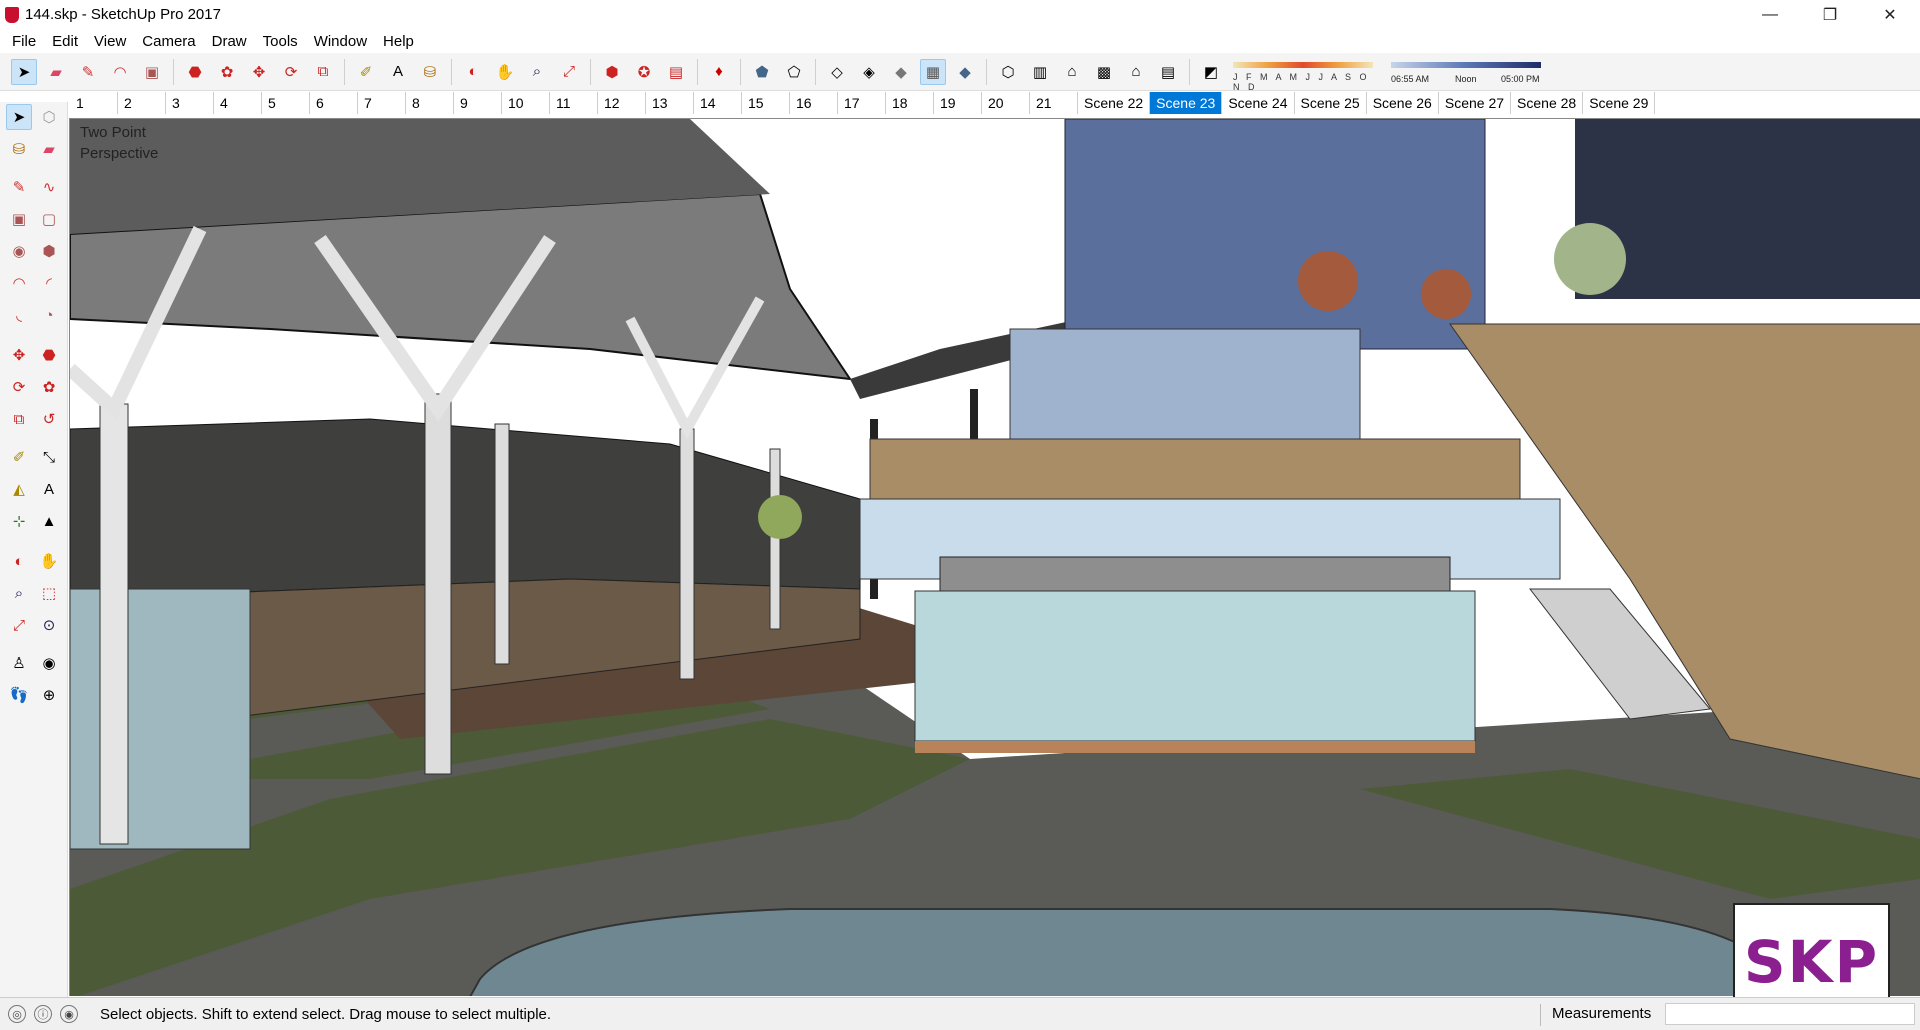 The height and width of the screenshot is (1030, 1920). Describe the element at coordinates (1466, 72) in the screenshot. I see `time-slider: 06:55 AM Noon 05:00 PM` at that location.